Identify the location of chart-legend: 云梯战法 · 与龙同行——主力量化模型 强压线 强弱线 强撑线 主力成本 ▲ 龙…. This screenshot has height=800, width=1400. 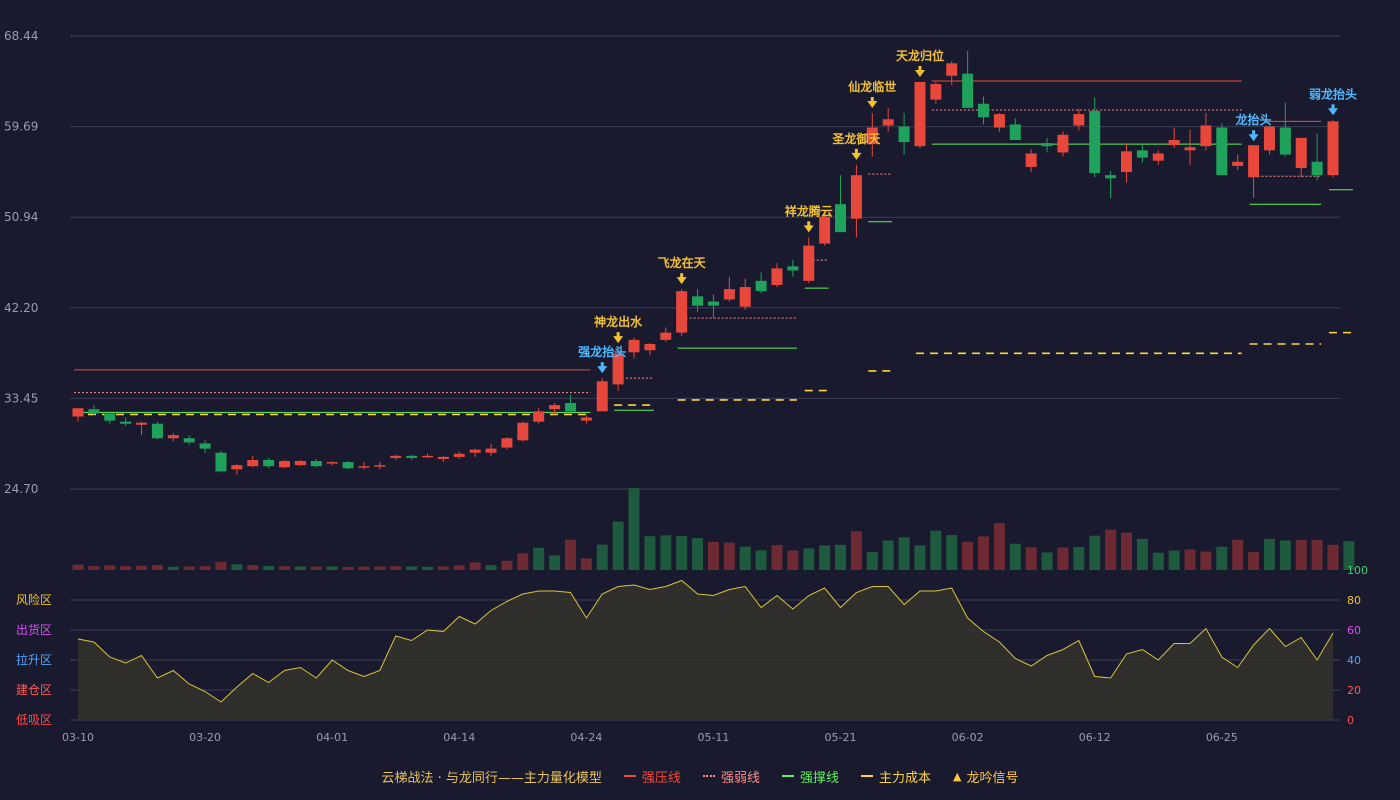
(700, 776).